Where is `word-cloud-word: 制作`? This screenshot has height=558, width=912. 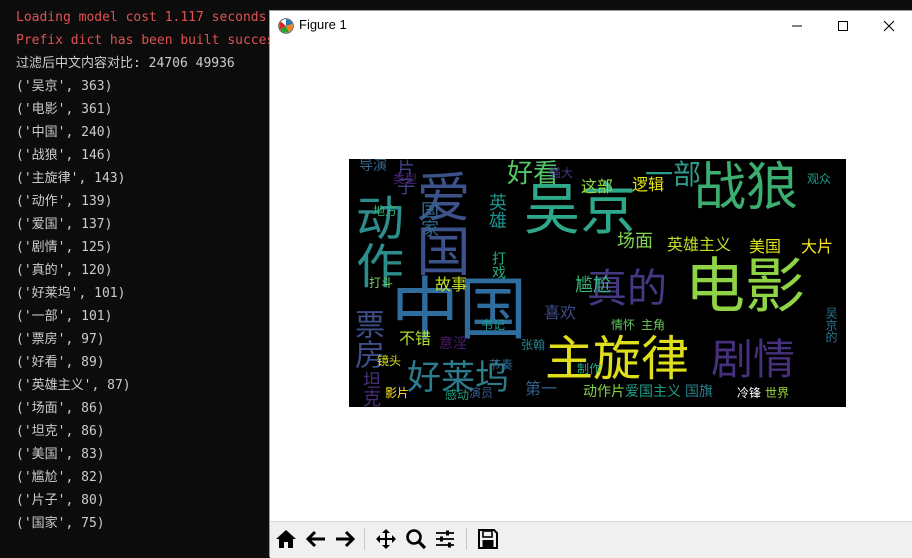
word-cloud-word: 制作 is located at coordinates (589, 369).